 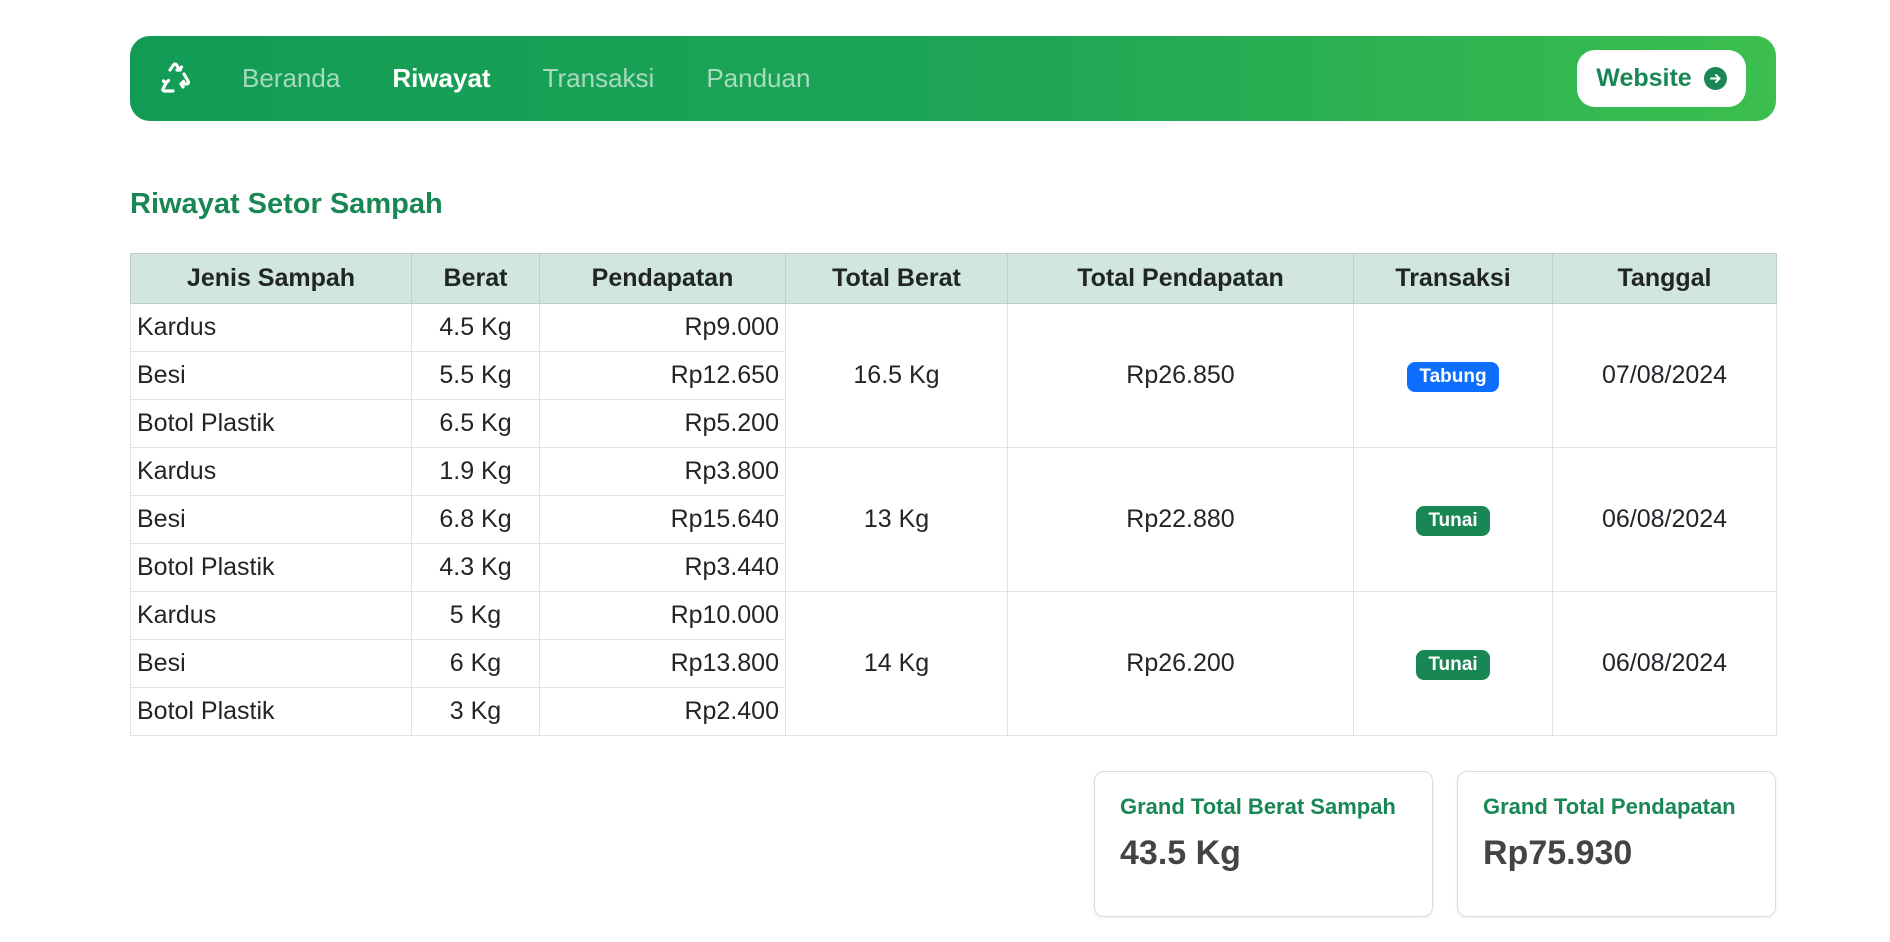 What do you see at coordinates (662, 711) in the screenshot?
I see `cell-pendapatan: Rp2.400` at bounding box center [662, 711].